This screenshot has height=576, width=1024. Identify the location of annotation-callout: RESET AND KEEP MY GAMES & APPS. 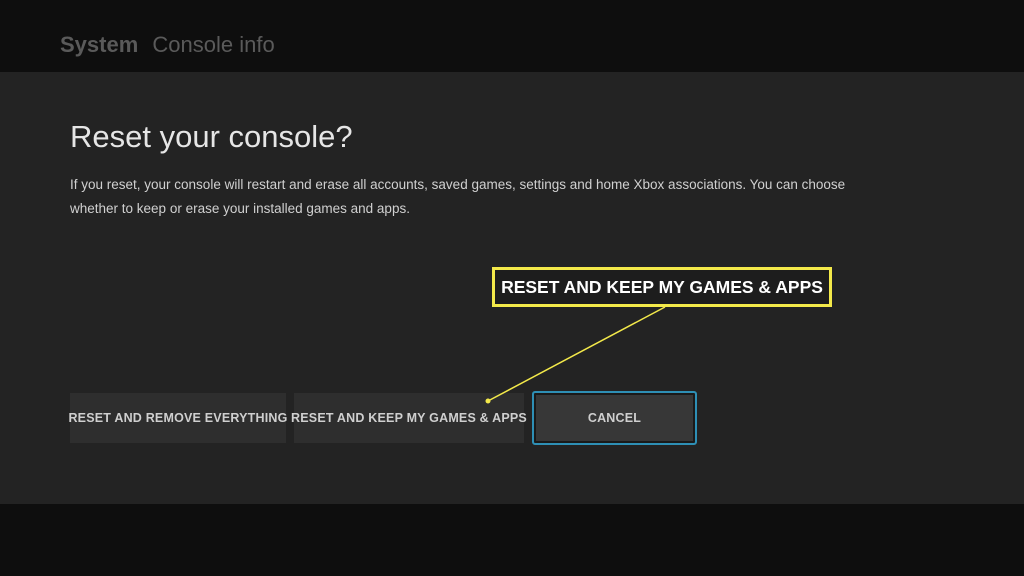
(662, 287).